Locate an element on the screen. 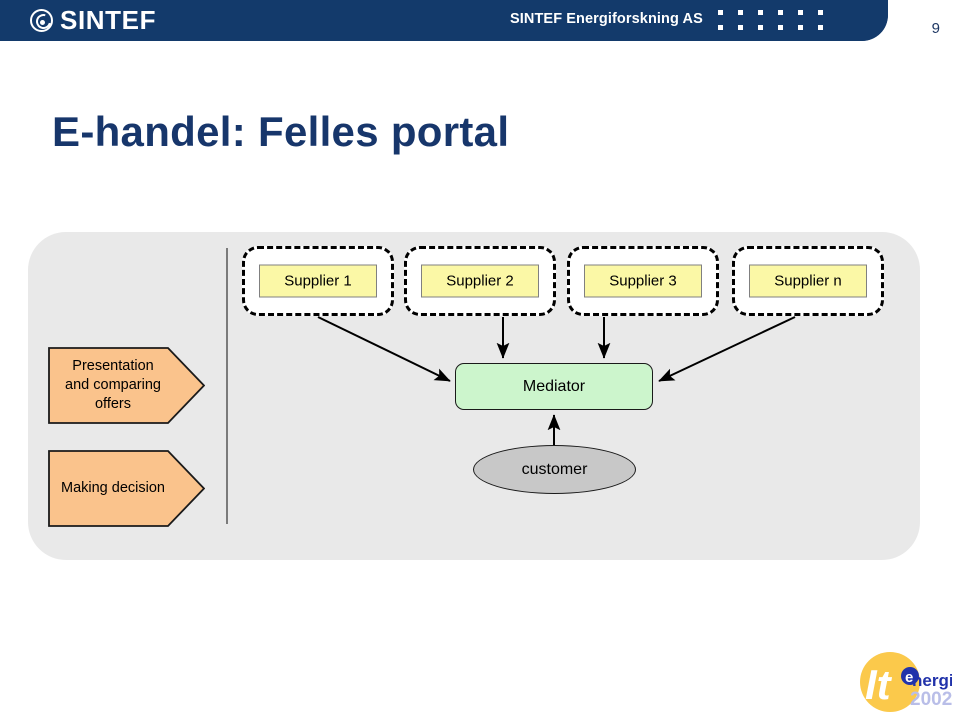  supplier-group: Supplier 3 is located at coordinates (643, 281).